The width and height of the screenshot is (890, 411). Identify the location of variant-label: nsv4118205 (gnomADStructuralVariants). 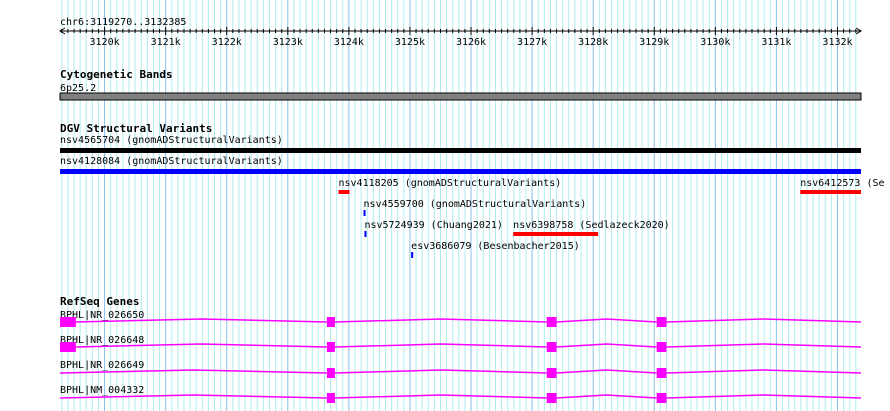
(450, 183).